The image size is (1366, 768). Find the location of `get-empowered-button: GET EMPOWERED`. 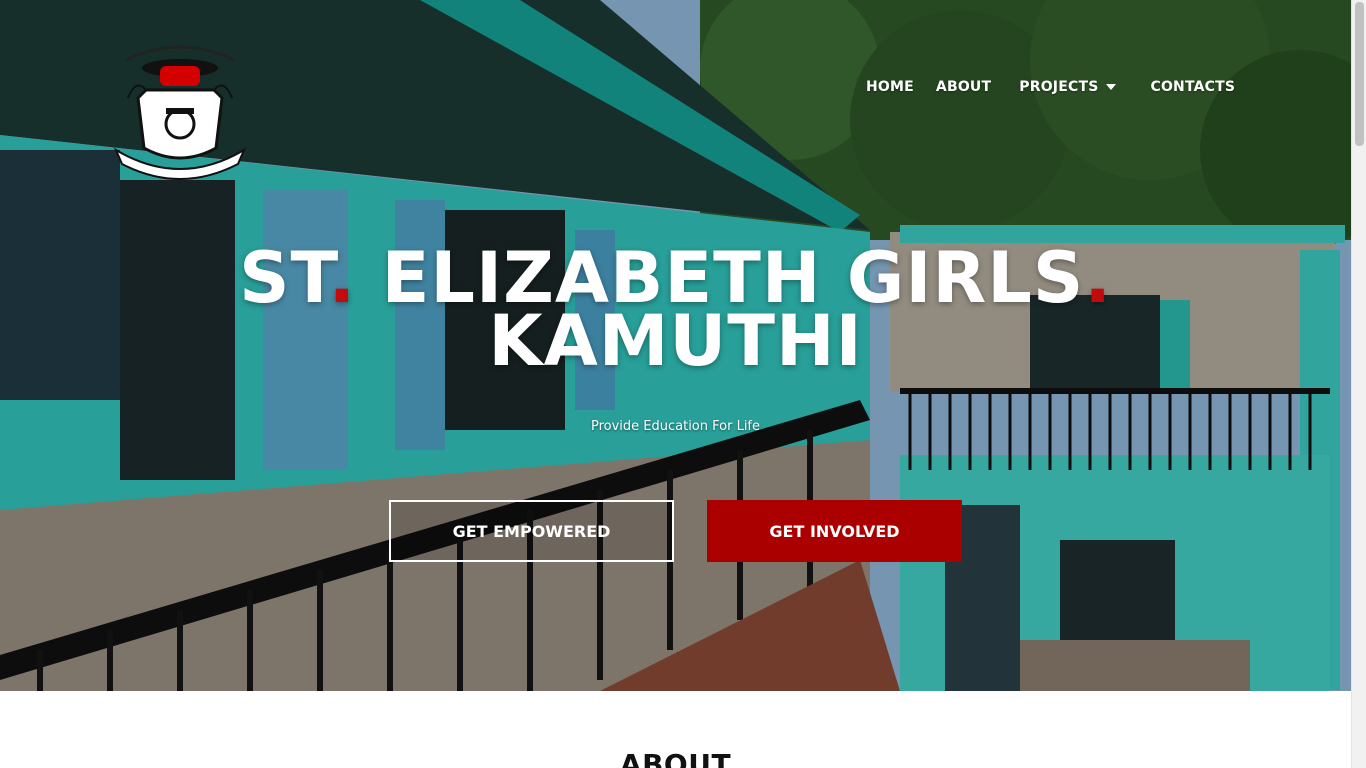

get-empowered-button: GET EMPOWERED is located at coordinates (531, 531).